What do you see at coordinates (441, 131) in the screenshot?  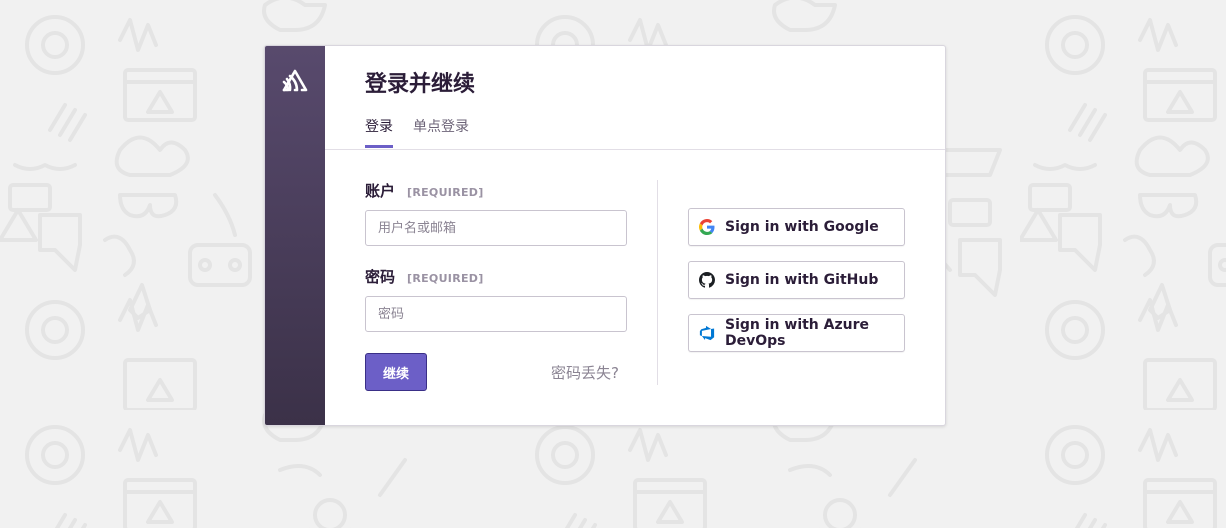 I see `tab-sso: 单点登录` at bounding box center [441, 131].